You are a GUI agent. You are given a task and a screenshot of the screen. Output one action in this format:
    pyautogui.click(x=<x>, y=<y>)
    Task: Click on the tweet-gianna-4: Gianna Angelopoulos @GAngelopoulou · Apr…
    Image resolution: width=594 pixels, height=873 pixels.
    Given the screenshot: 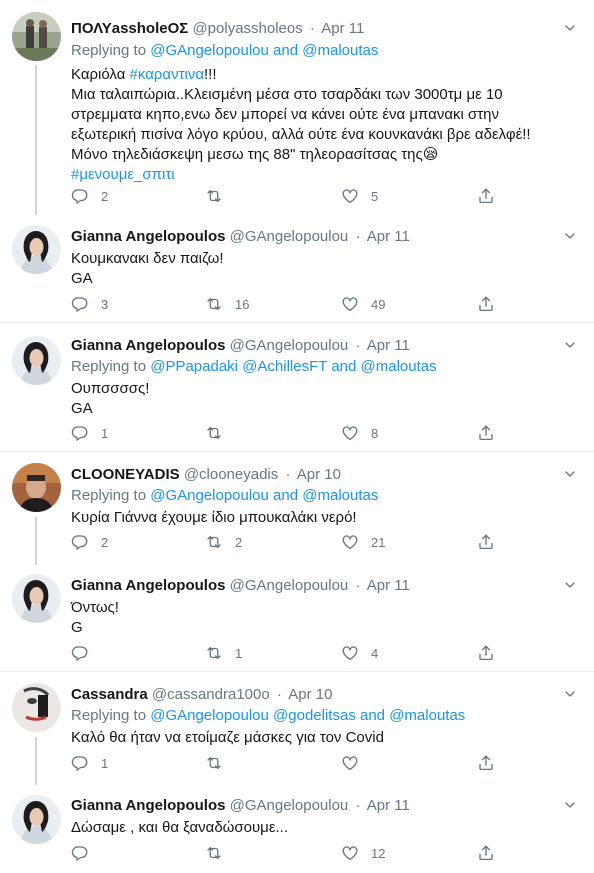 What is the action you would take?
    pyautogui.click(x=297, y=827)
    